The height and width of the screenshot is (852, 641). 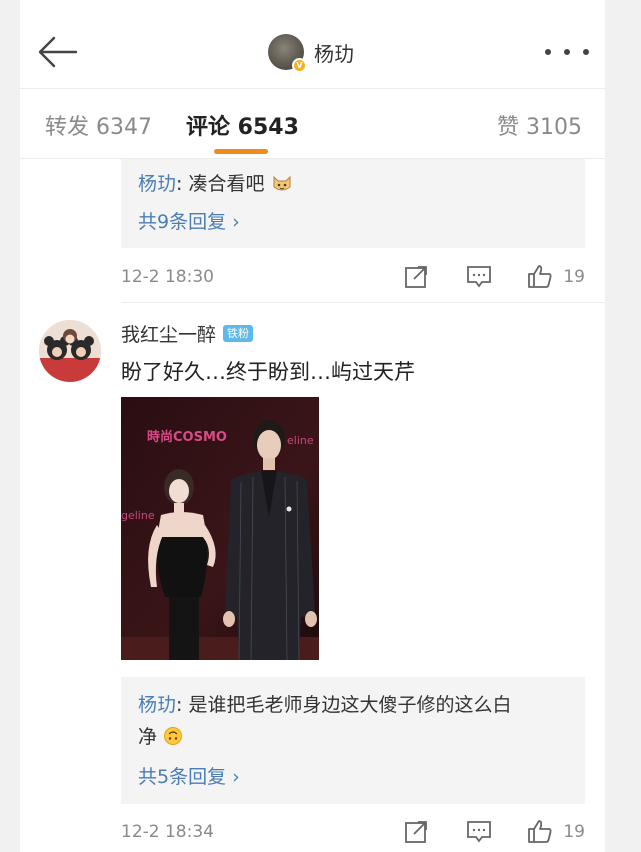 I want to click on comment-actions: 12-2 18:34 19, so click(x=353, y=833).